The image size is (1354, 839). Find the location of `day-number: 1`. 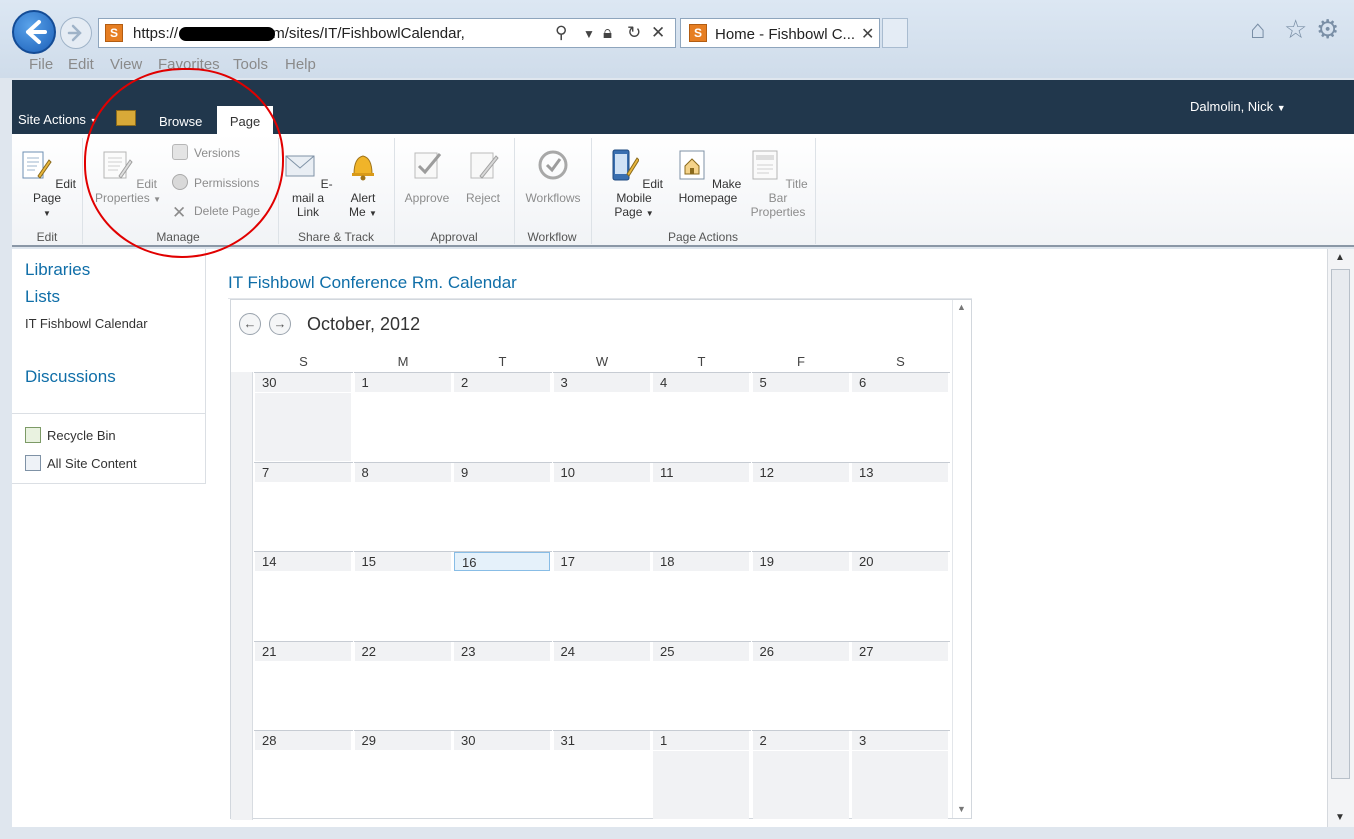

day-number: 1 is located at coordinates (701, 740).